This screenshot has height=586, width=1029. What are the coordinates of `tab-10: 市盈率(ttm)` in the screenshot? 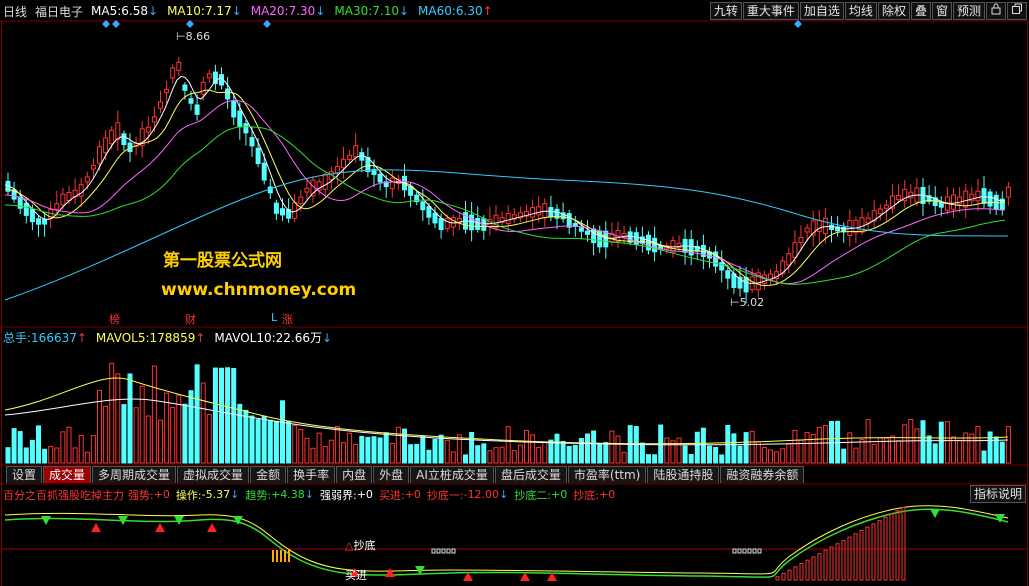 It's located at (607, 474).